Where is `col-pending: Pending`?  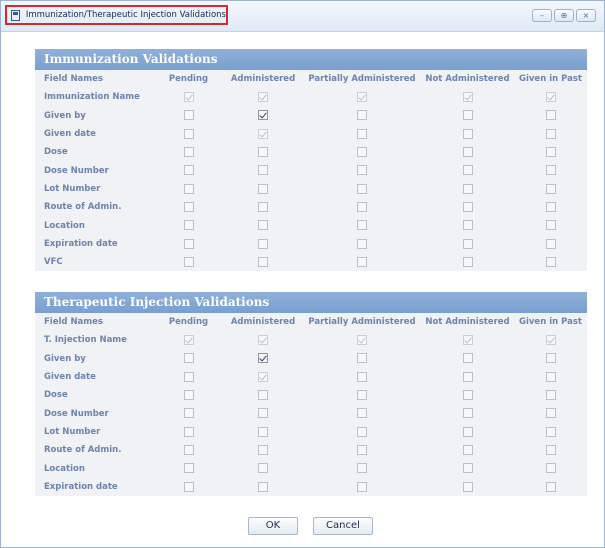
col-pending: Pending is located at coordinates (188, 322).